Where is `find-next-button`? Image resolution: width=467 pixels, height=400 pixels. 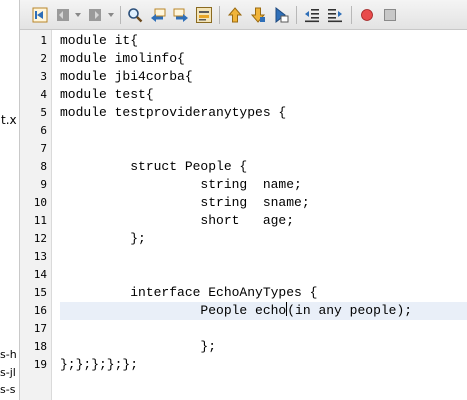
find-next-button is located at coordinates (181, 15).